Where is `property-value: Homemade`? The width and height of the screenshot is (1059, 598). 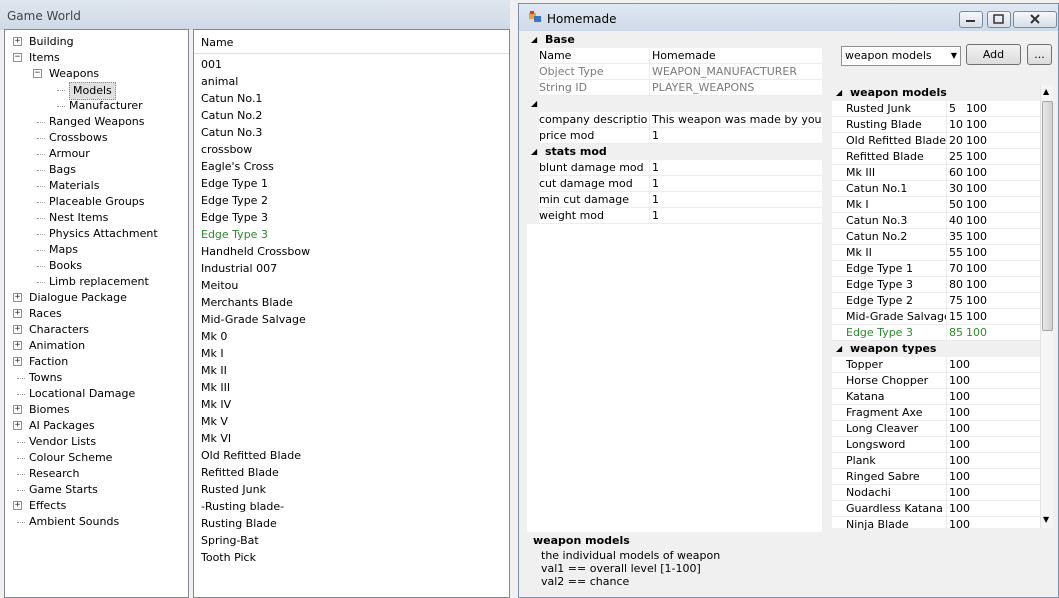
property-value: Homemade is located at coordinates (735, 56).